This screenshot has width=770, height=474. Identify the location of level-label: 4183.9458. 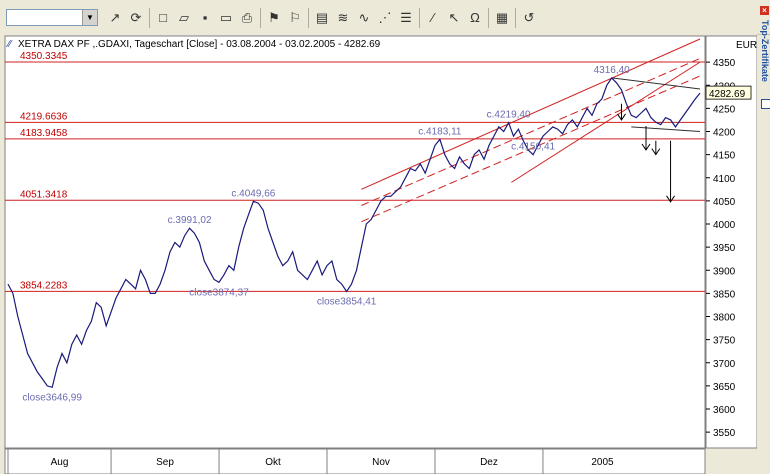
(44, 133).